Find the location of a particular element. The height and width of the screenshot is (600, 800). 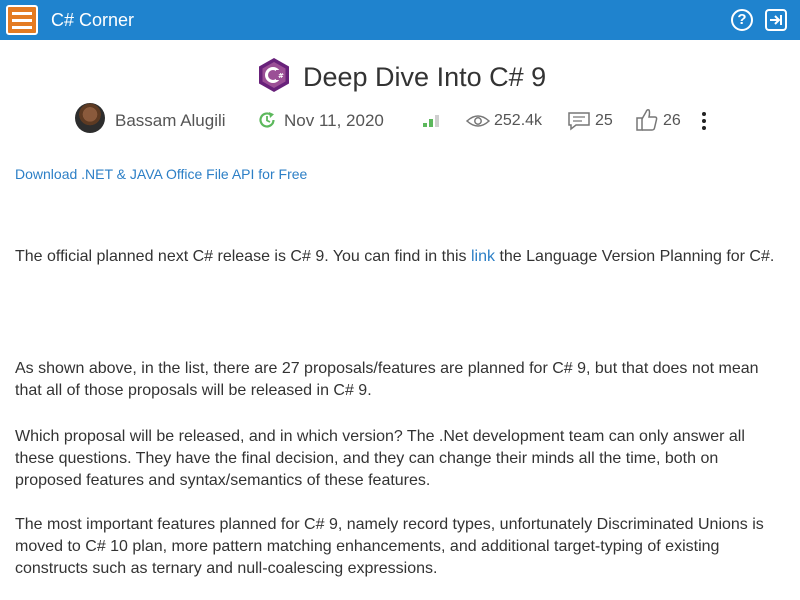

login-icon is located at coordinates (776, 20).